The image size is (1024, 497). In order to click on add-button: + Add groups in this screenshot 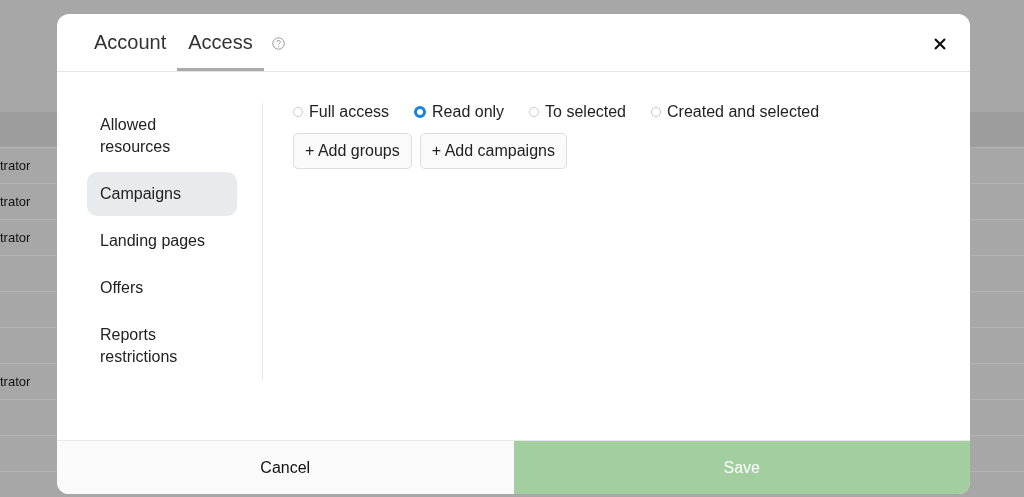, I will do `click(352, 151)`.